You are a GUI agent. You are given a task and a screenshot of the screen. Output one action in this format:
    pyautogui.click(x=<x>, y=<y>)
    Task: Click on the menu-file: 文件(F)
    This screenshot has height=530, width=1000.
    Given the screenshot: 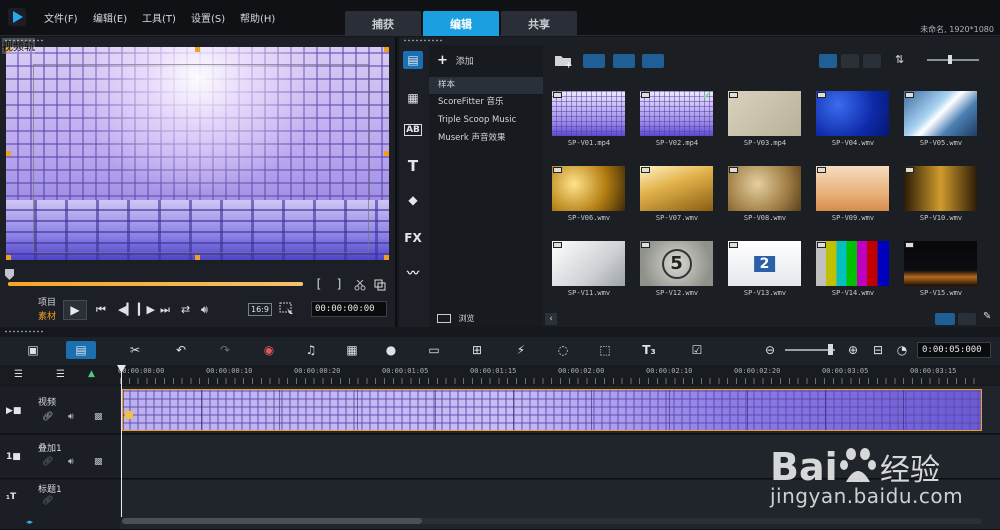 What is the action you would take?
    pyautogui.click(x=61, y=17)
    